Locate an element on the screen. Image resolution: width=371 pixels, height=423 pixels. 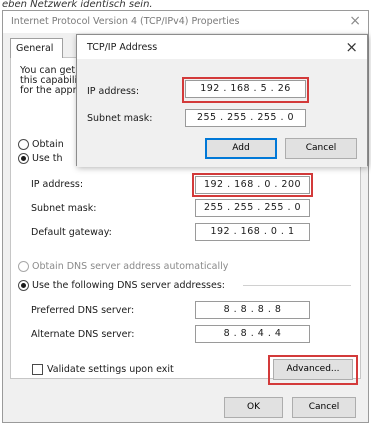
obtain-ip-label: Obtain is located at coordinates (48, 144).